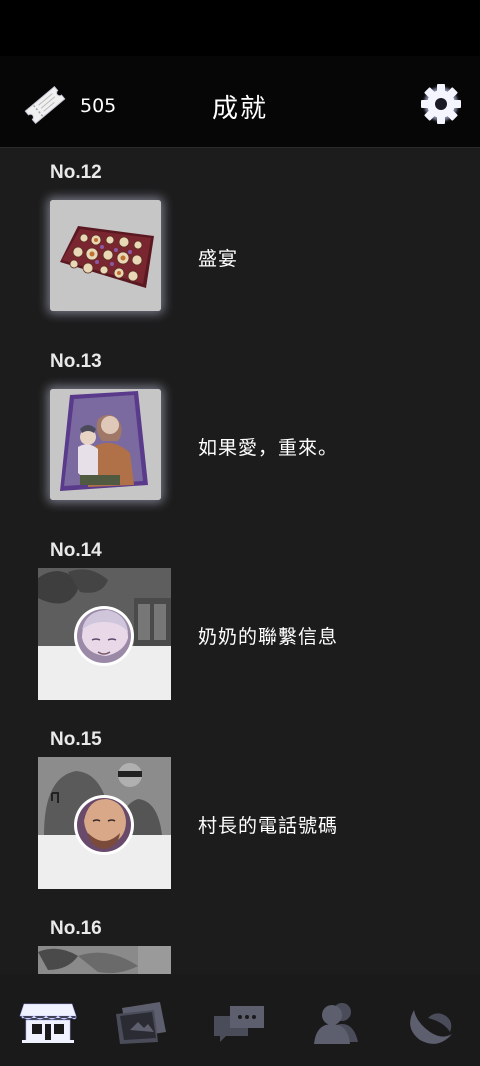  What do you see at coordinates (142, 1023) in the screenshot?
I see `cards-icon` at bounding box center [142, 1023].